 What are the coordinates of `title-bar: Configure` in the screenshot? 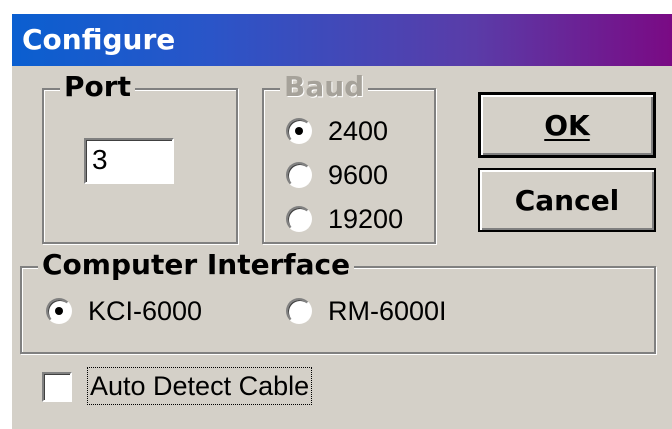 It's located at (342, 40).